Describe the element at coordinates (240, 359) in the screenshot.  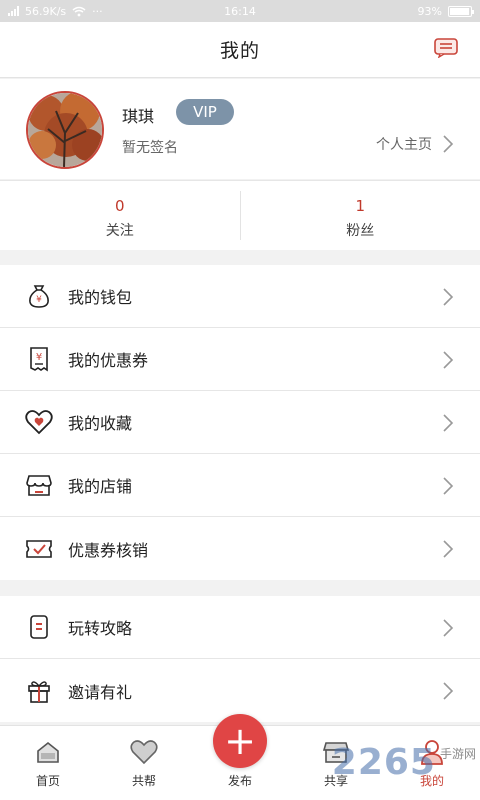
I see `menu-item-coupons: ¥ 我的优惠券` at that location.